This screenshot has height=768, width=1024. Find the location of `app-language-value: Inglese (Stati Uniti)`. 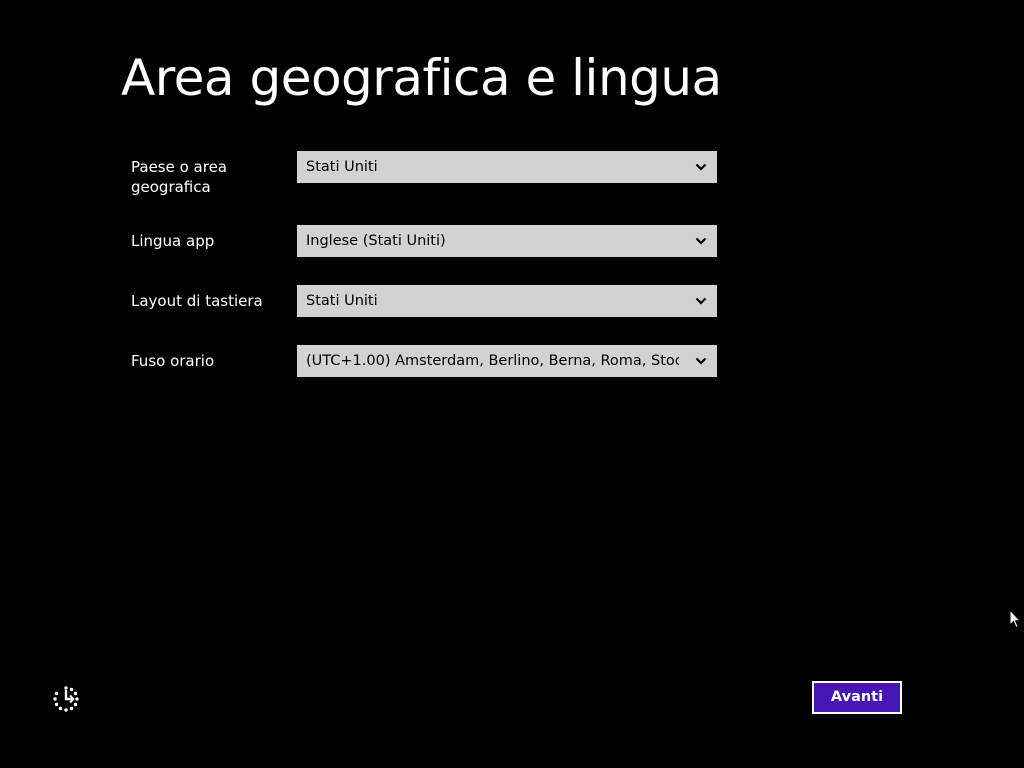

app-language-value: Inglese (Stati Uniti) is located at coordinates (376, 241).